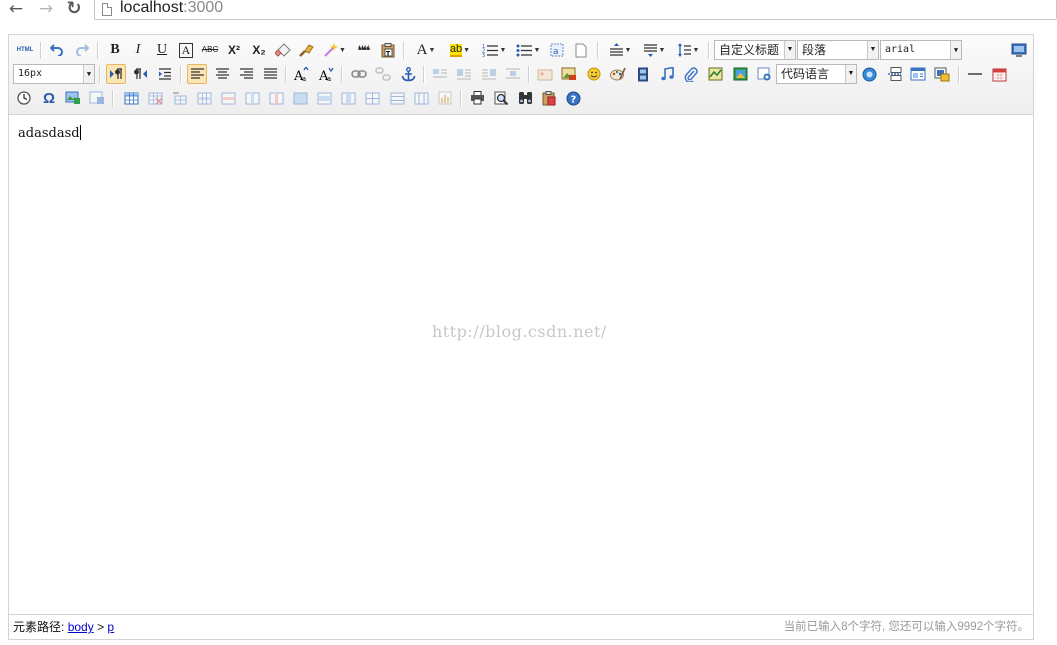 Image resolution: width=1057 pixels, height=645 pixels. Describe the element at coordinates (276, 98) in the screenshot. I see `deletecol-button` at that location.